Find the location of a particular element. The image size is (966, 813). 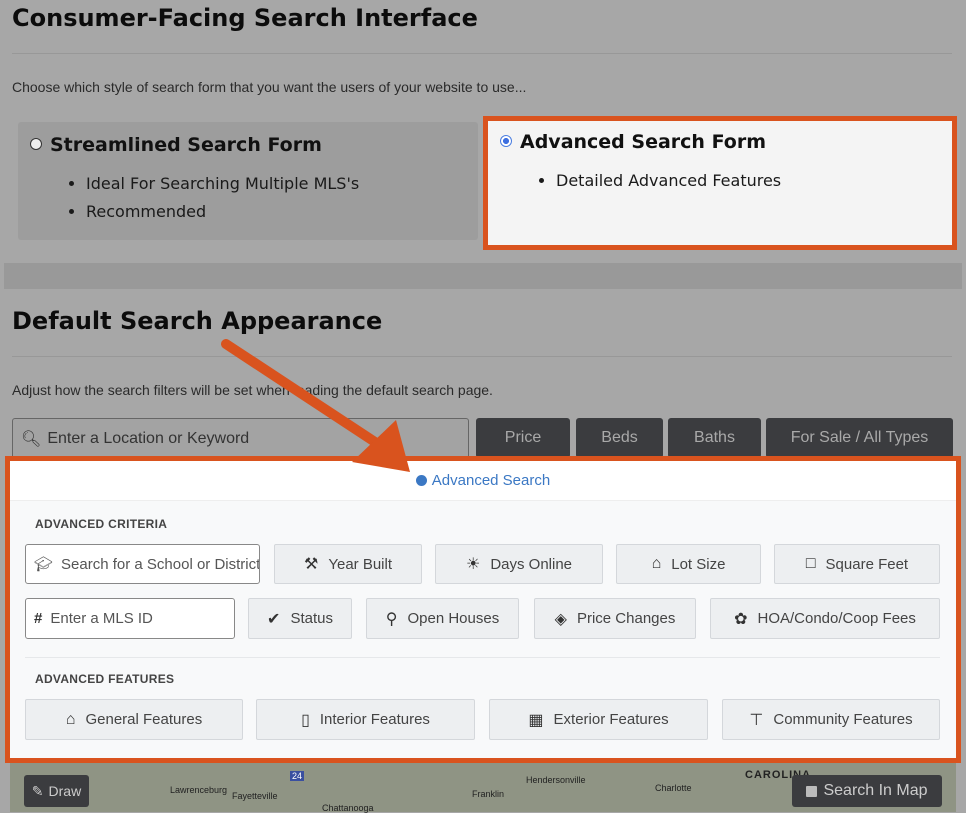

annotation-arrow is located at coordinates (315, 405).